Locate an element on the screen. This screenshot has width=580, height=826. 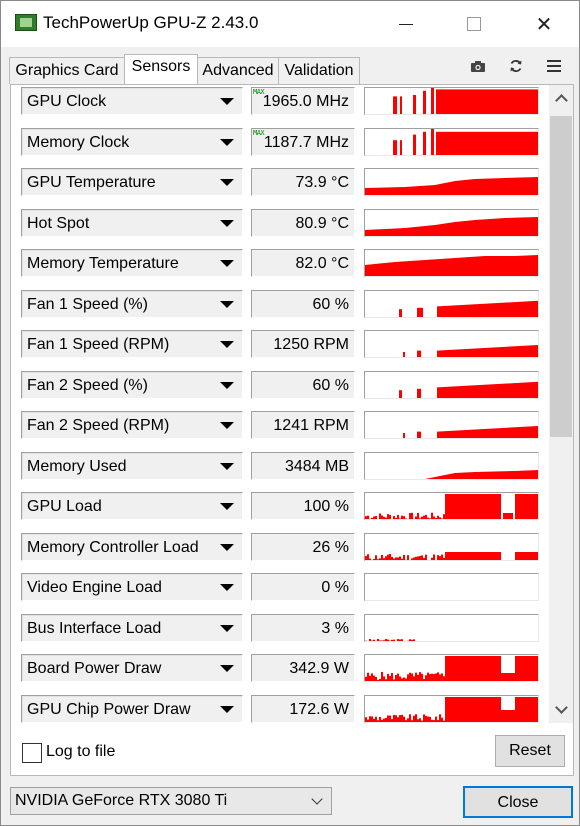
sensor-name-label: Fan 1 Speed (RPM) is located at coordinates (98, 344).